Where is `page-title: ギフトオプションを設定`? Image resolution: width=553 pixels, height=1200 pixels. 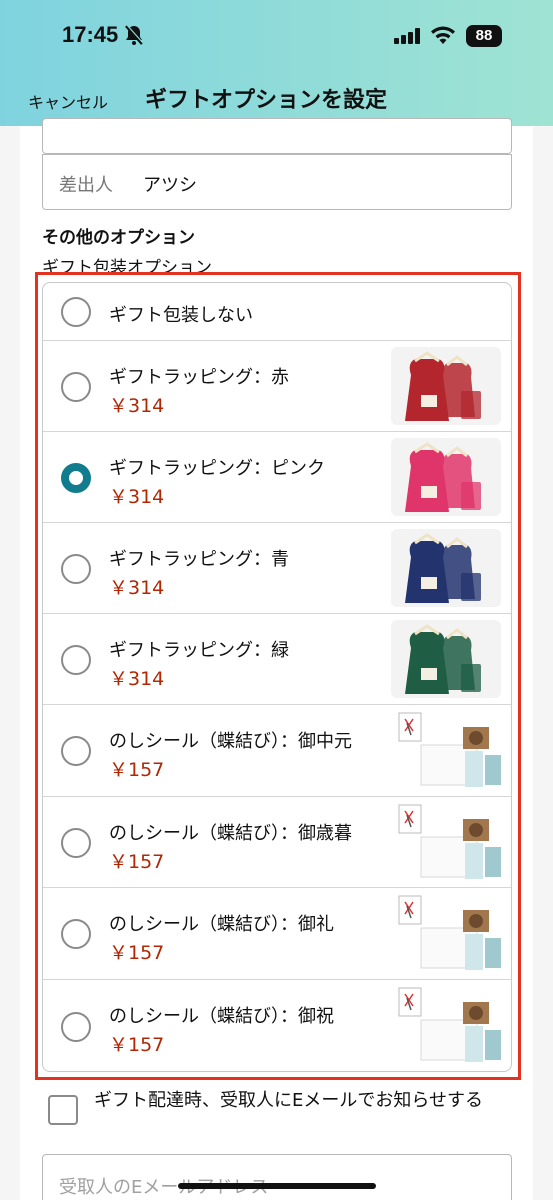
page-title: ギフトオプションを設定 is located at coordinates (266, 100).